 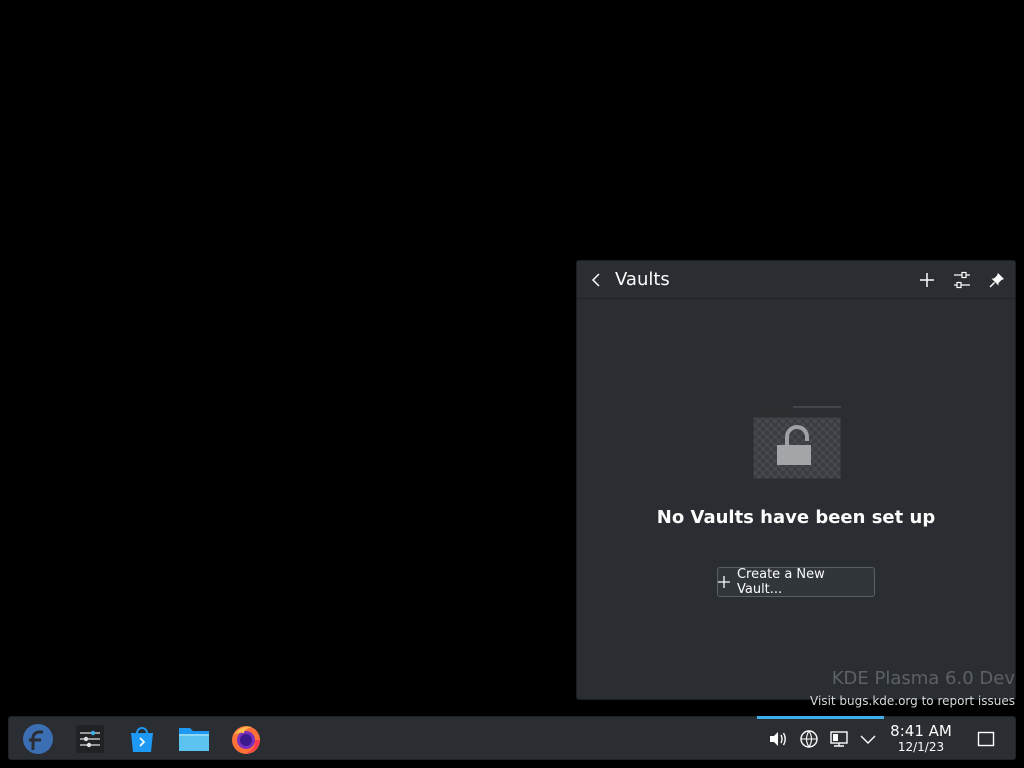 I want to click on tray-expander, so click(x=868, y=739).